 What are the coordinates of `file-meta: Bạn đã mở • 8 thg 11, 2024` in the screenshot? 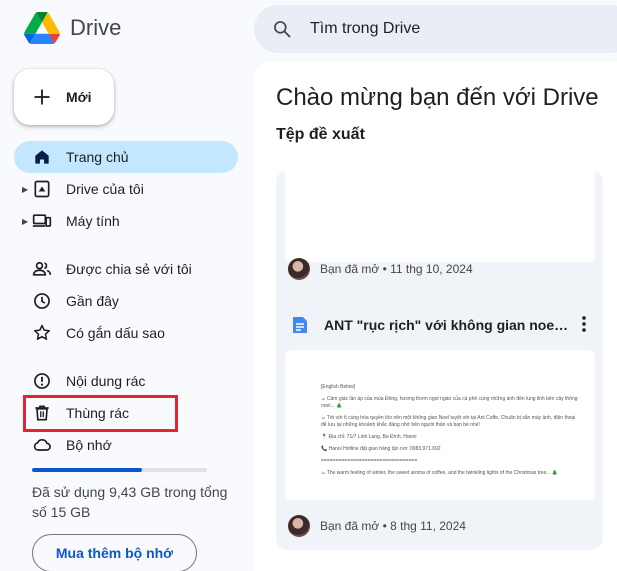 It's located at (377, 526).